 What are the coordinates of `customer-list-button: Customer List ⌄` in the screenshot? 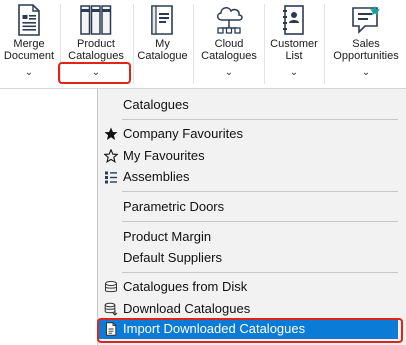 It's located at (294, 44).